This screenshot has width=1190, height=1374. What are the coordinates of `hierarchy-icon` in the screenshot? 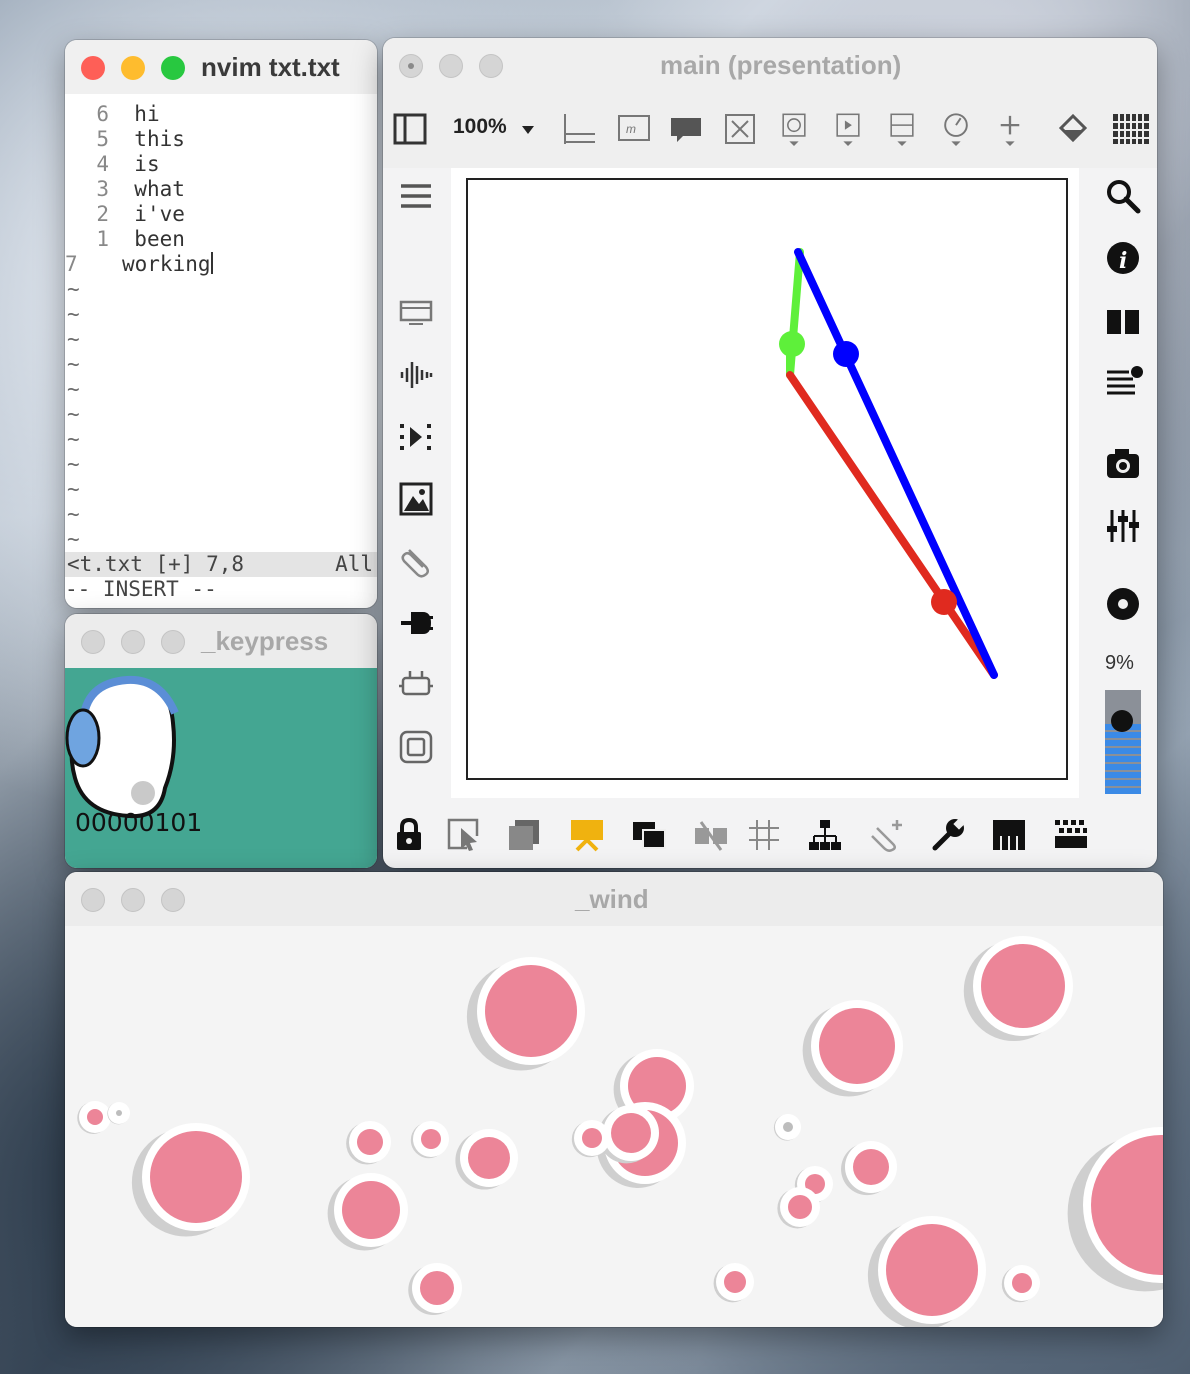 It's located at (825, 835).